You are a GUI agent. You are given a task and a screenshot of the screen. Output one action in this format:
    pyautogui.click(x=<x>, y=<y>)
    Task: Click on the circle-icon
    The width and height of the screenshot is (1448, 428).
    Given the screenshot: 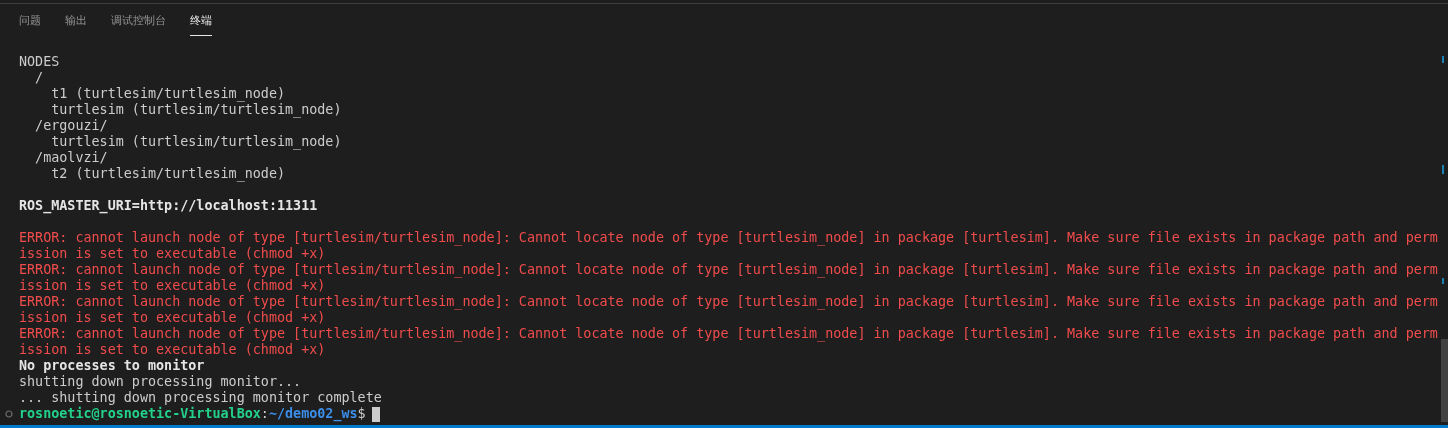 What is the action you would take?
    pyautogui.click(x=9, y=414)
    